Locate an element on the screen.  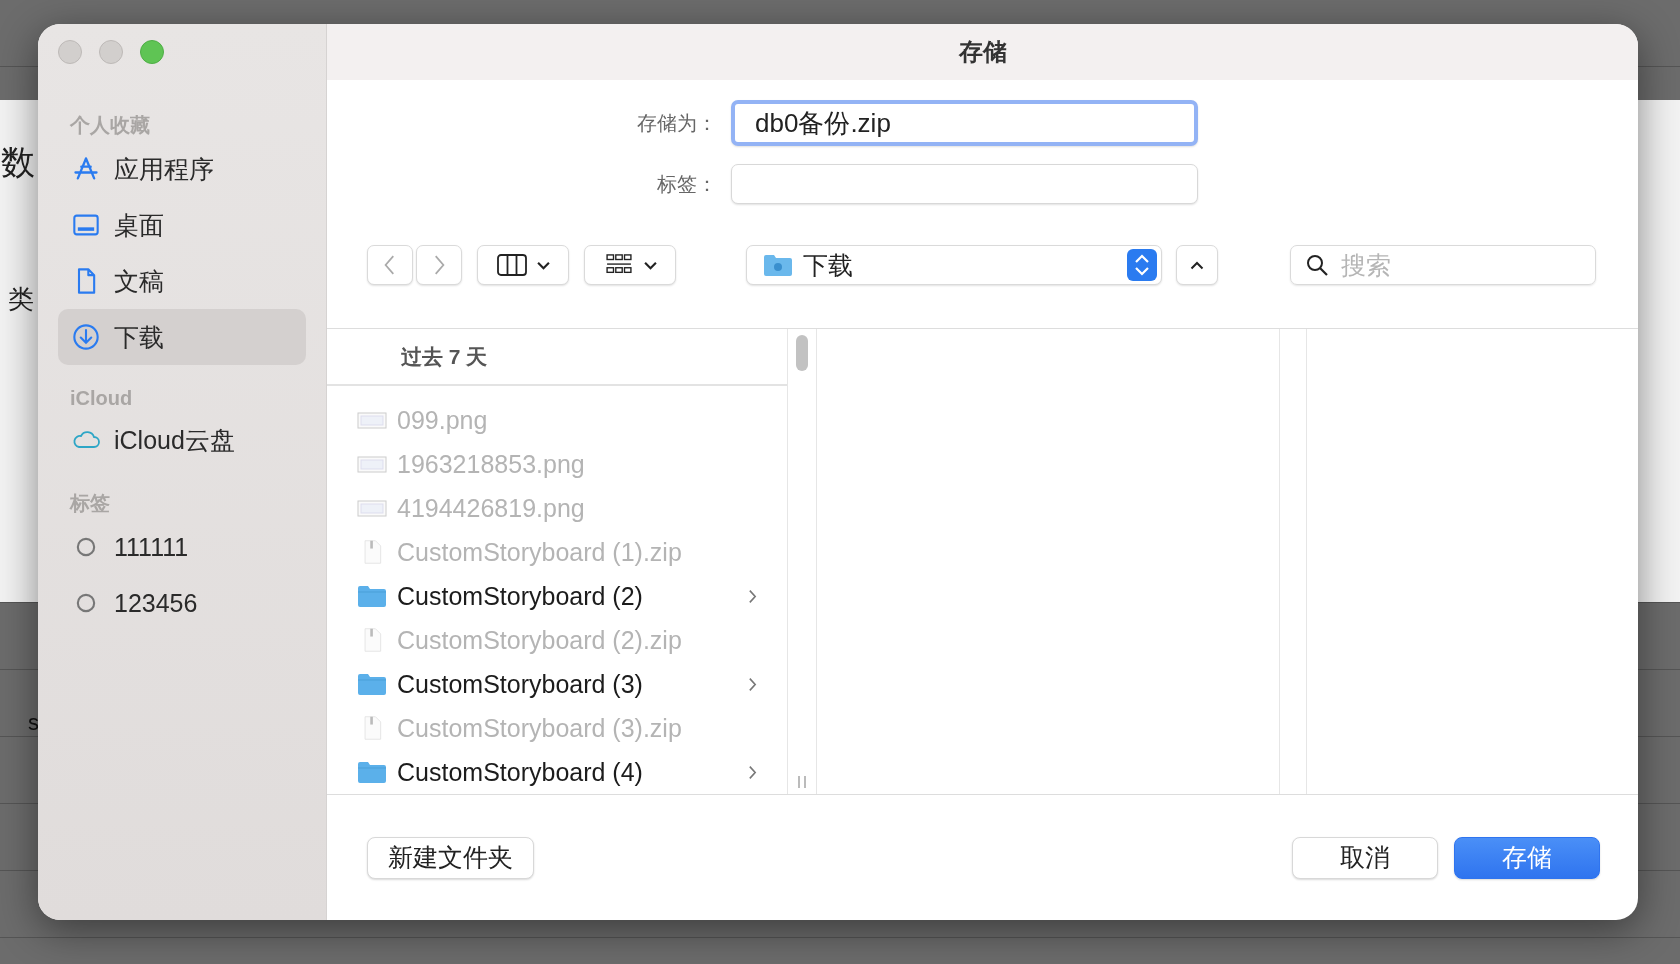
forward-icon is located at coordinates (439, 265).